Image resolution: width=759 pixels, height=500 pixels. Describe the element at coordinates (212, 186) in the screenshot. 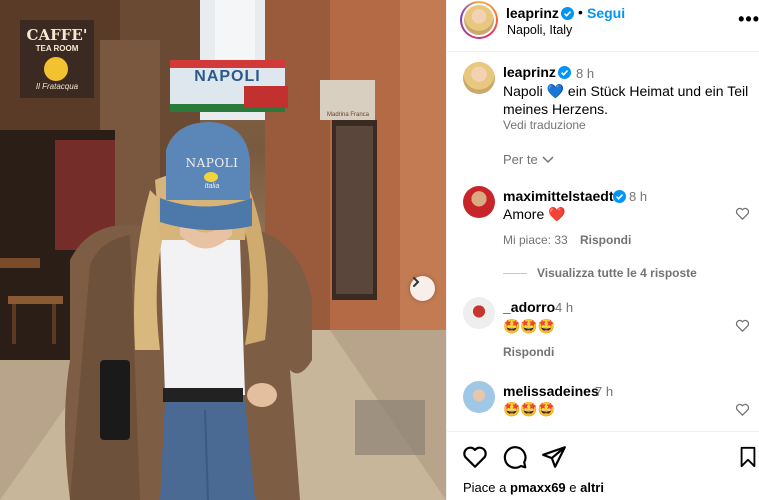

I see `cap-sub-text: Italia` at that location.